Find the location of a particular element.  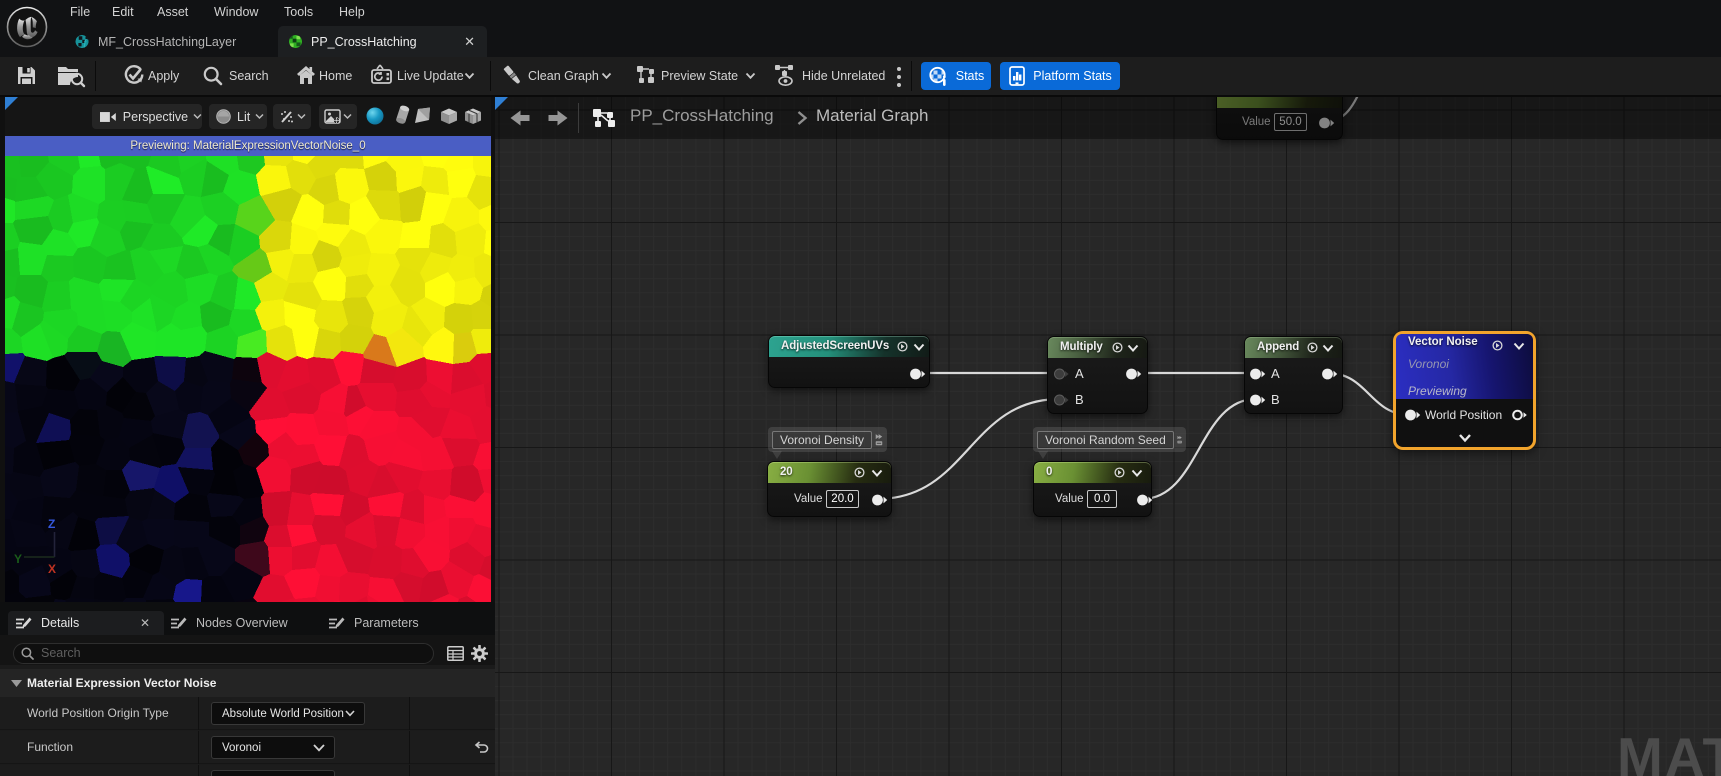

svg-text: Y is located at coordinates (18, 559).